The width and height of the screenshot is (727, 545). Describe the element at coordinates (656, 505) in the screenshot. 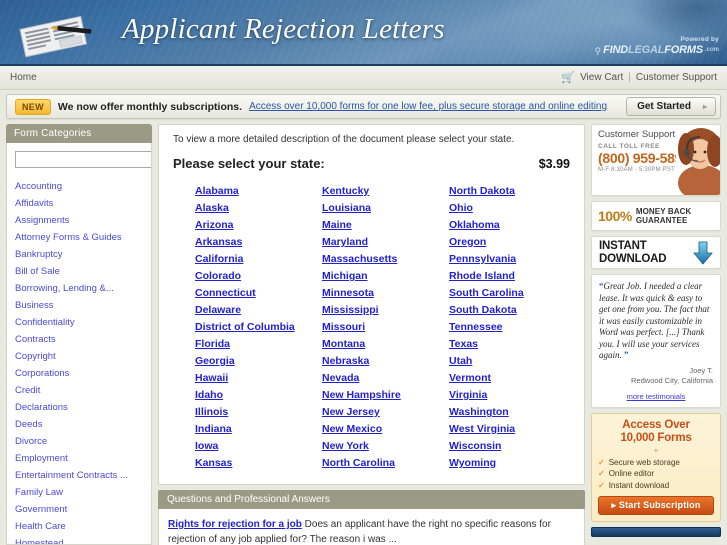

I see `start-subscription-button: ▸ Start Subscription` at that location.